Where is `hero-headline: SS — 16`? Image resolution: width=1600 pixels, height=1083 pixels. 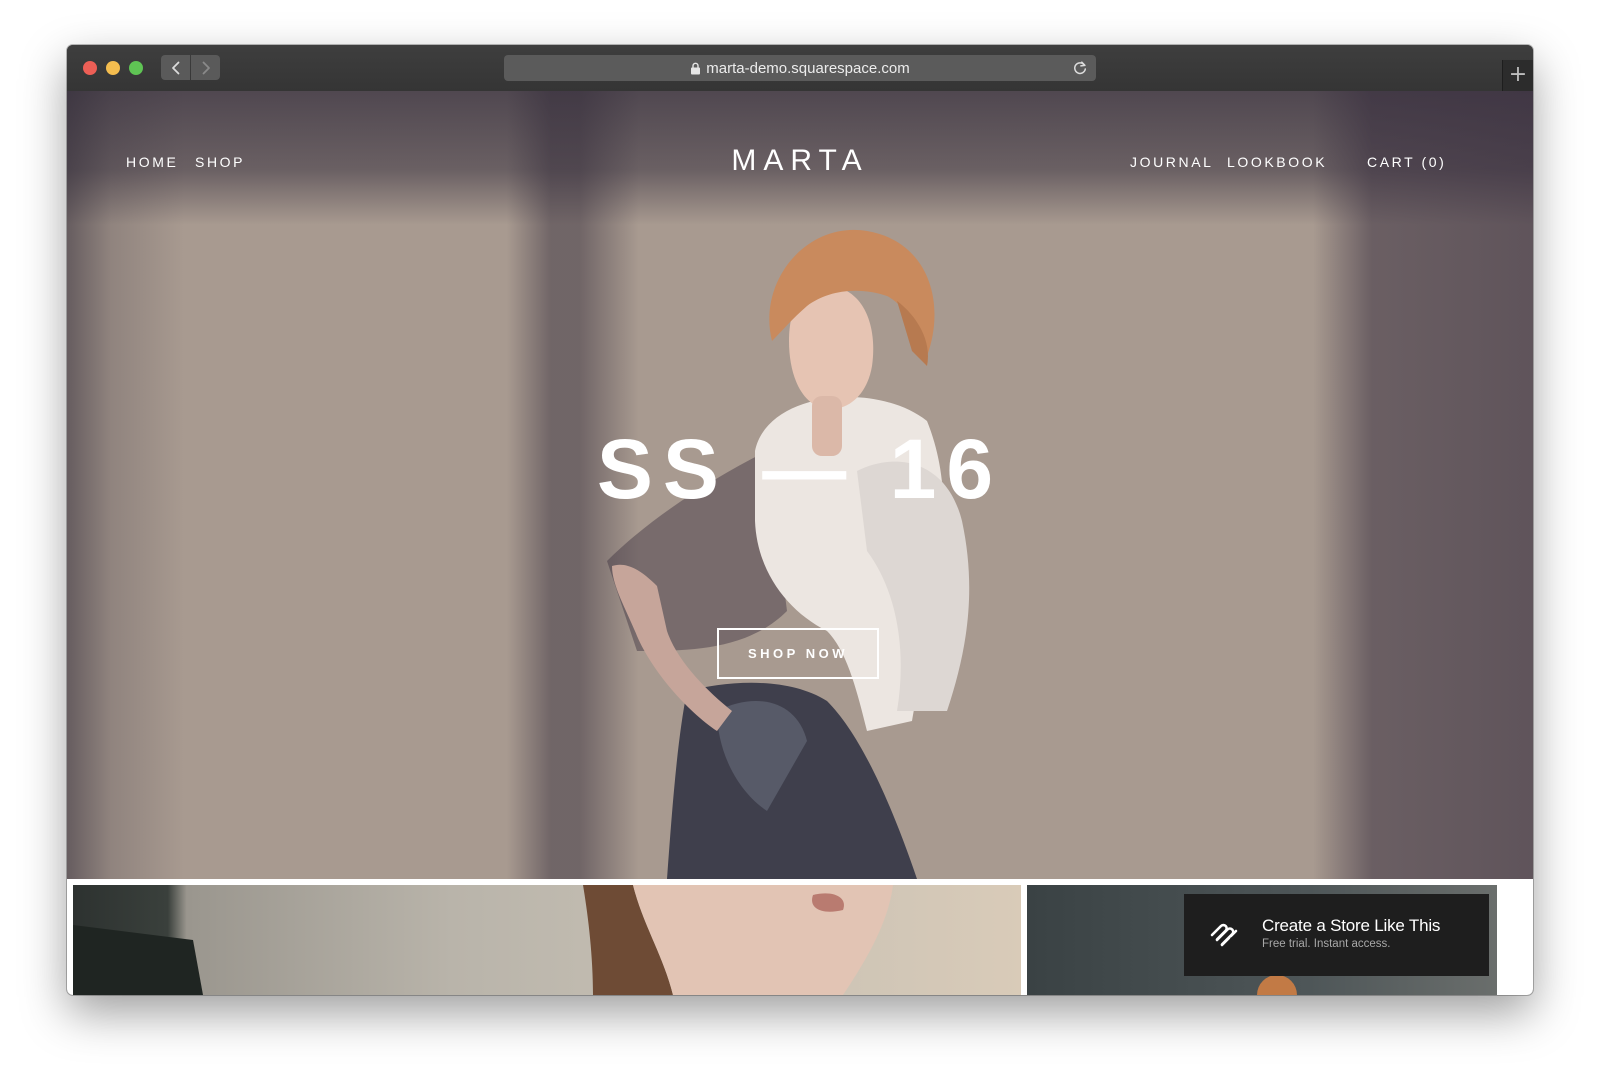
hero-headline: SS — 16 is located at coordinates (800, 469).